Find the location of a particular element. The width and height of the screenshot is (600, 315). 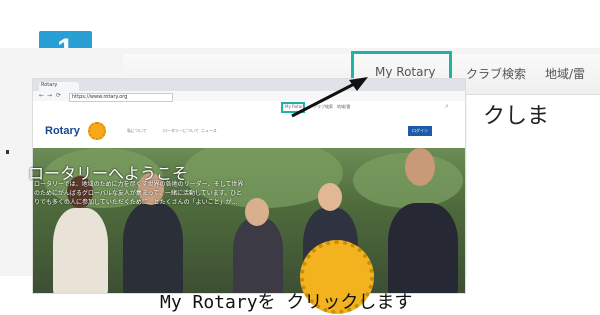

edge-mark is located at coordinates (7, 152).